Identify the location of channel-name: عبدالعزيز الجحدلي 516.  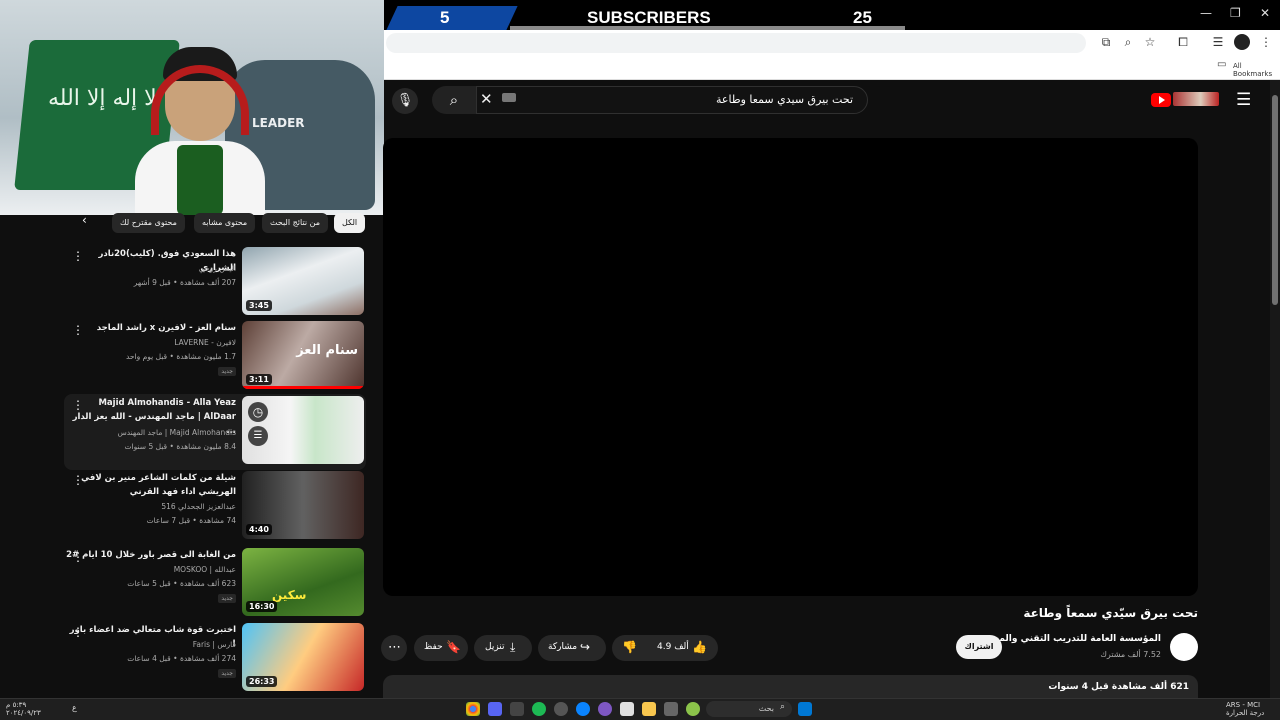
(151, 506).